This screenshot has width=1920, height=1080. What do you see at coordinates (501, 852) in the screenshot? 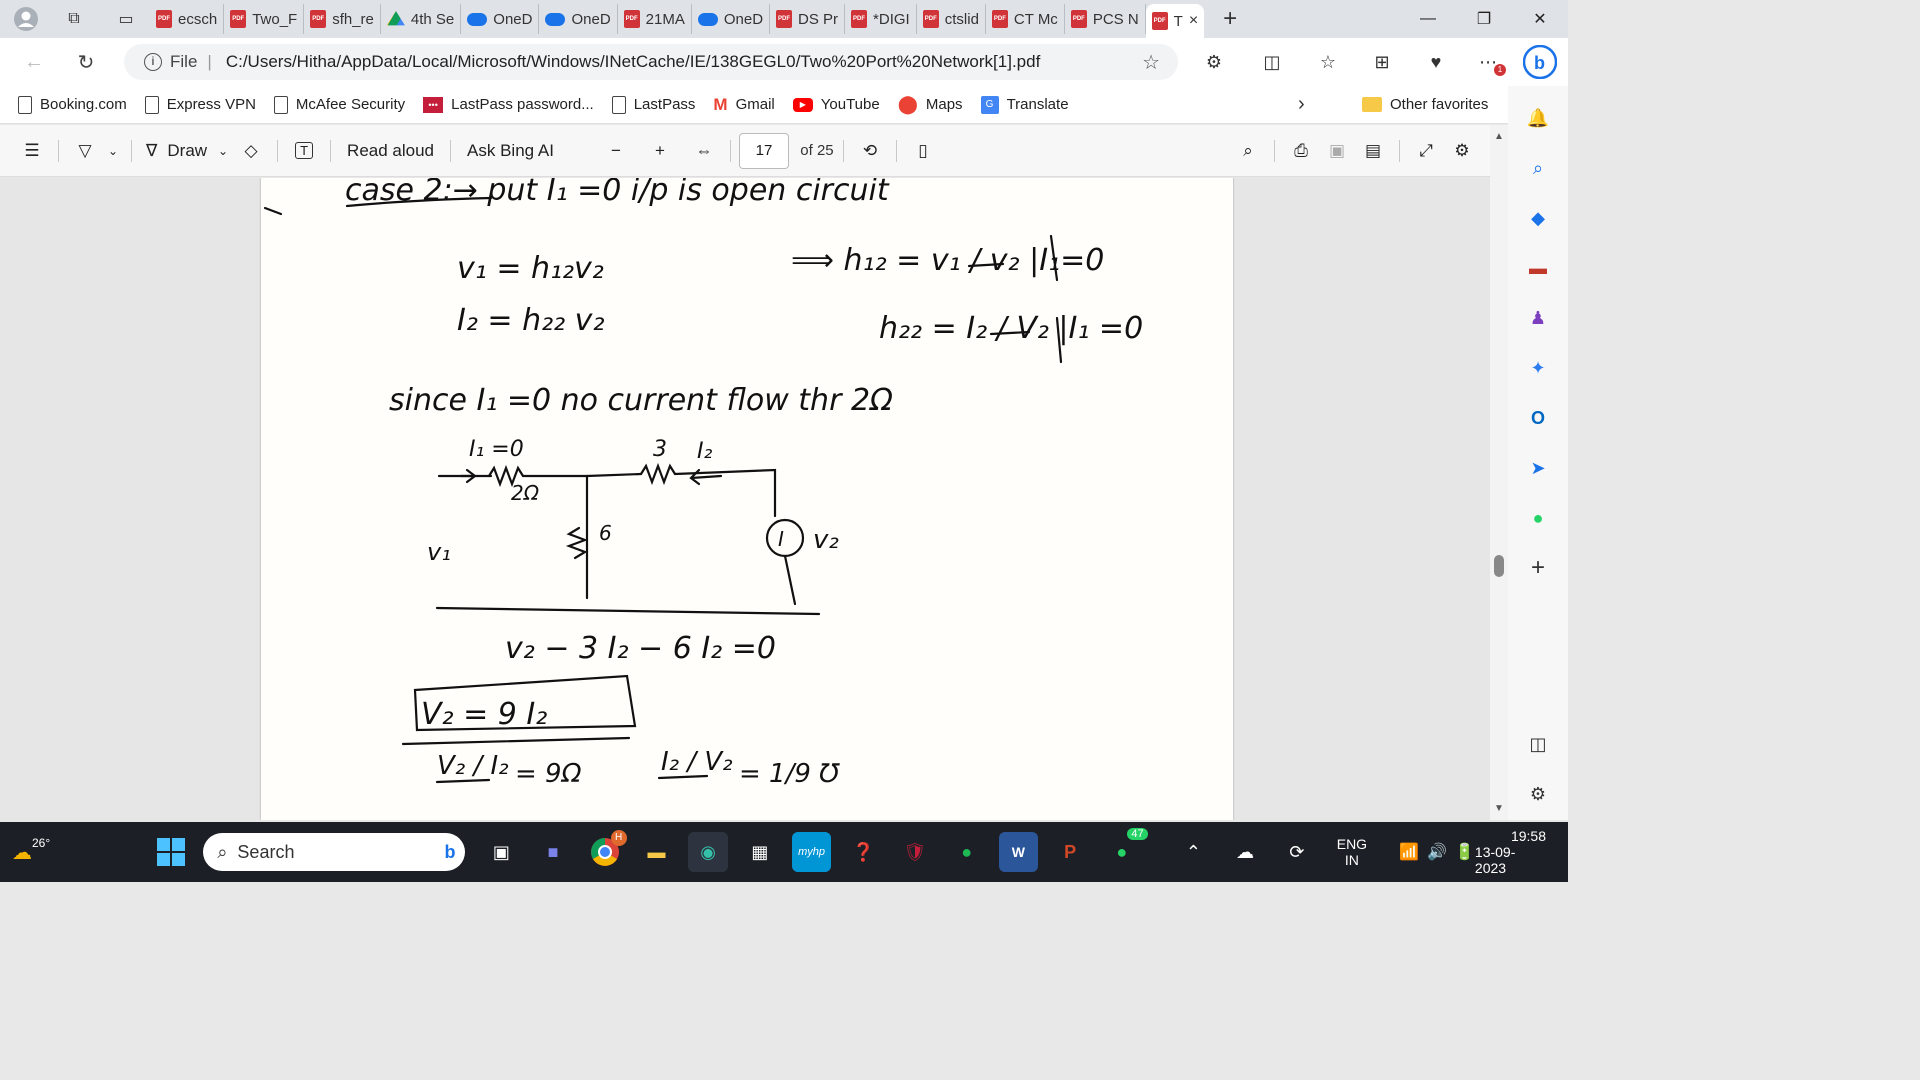
I see `task-view-icon: ▣` at bounding box center [501, 852].